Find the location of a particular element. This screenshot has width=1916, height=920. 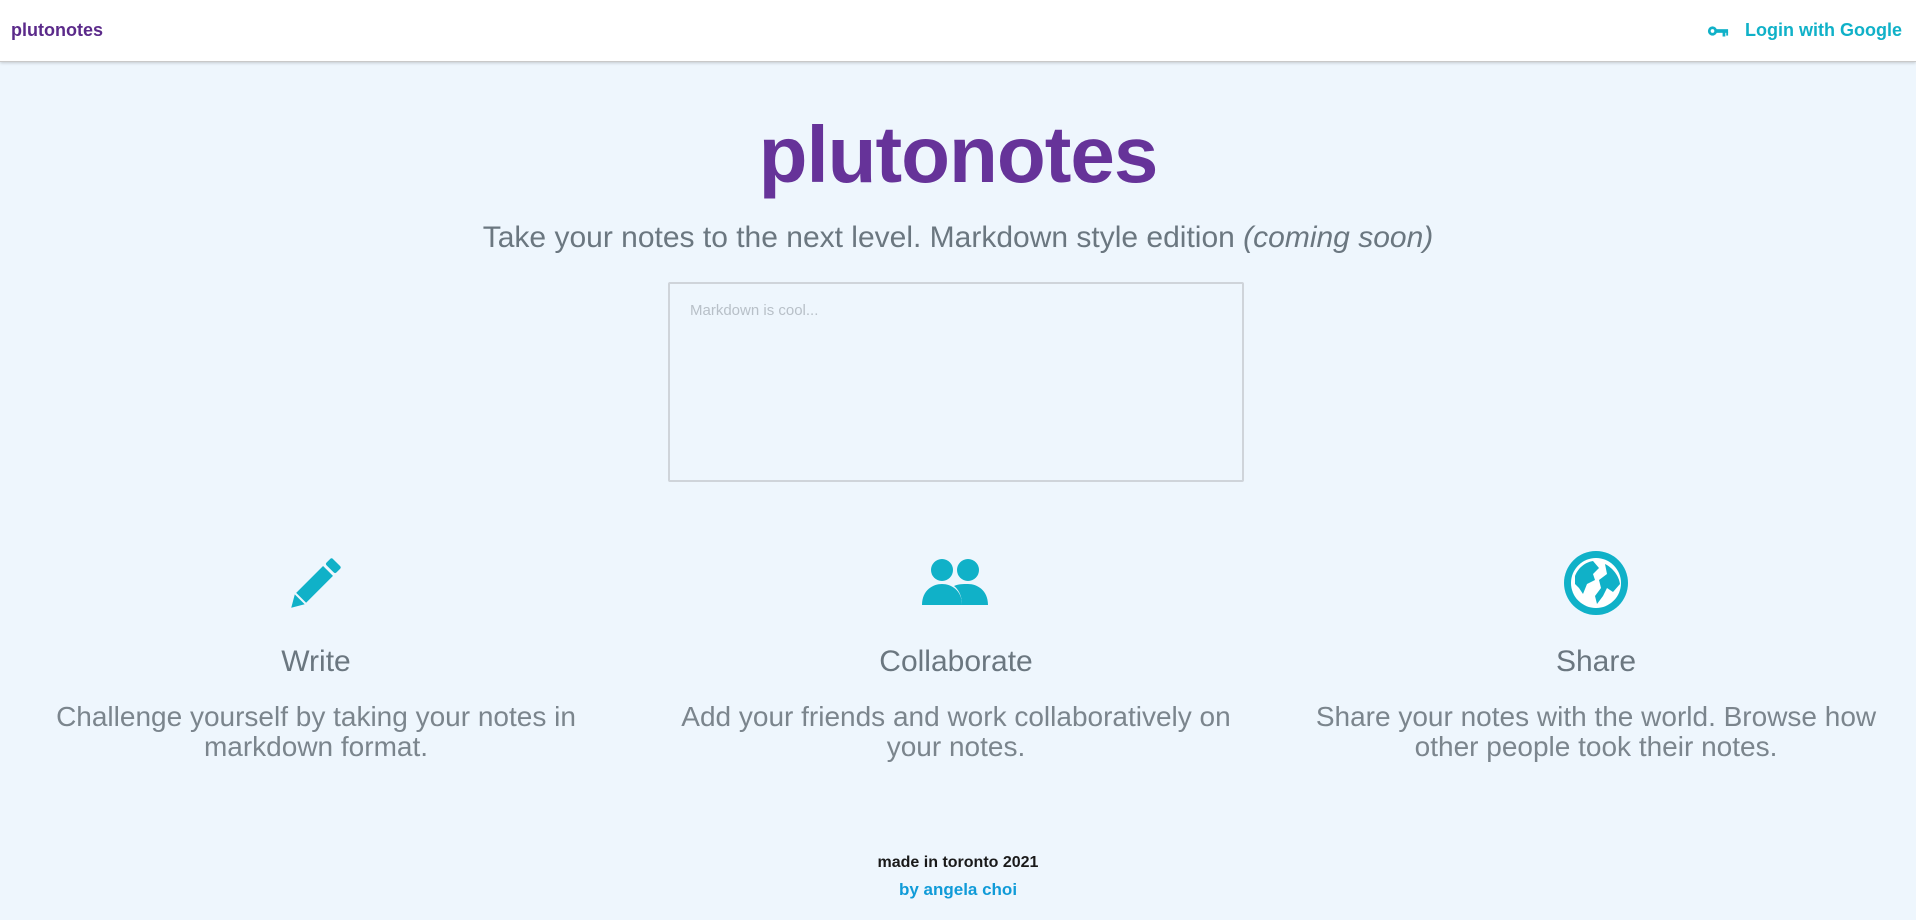

footer-author-link: by angela choi is located at coordinates (958, 890).